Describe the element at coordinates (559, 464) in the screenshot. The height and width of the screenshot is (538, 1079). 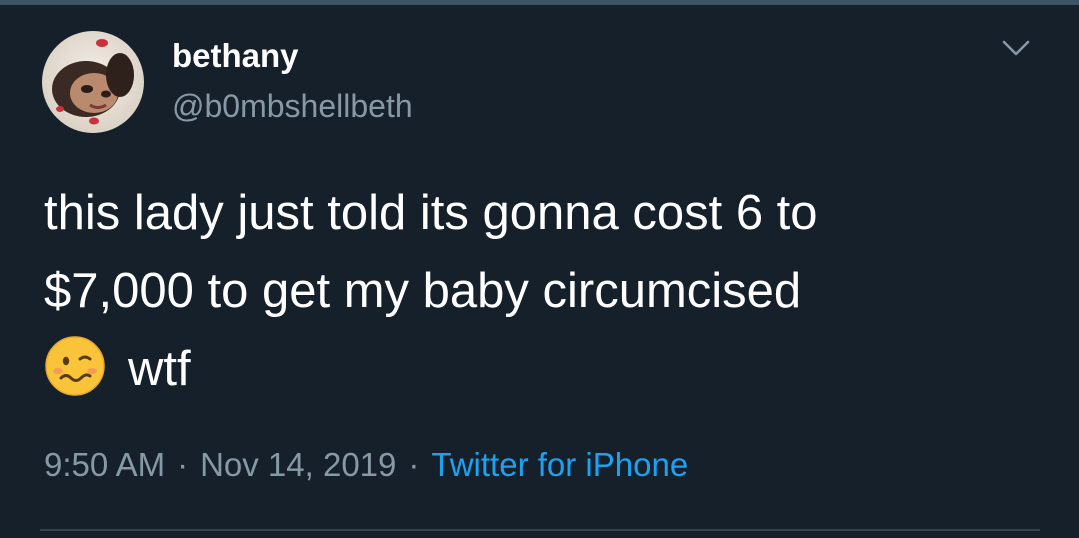
I see `tweet-source-link: Twitter for iPhone` at that location.